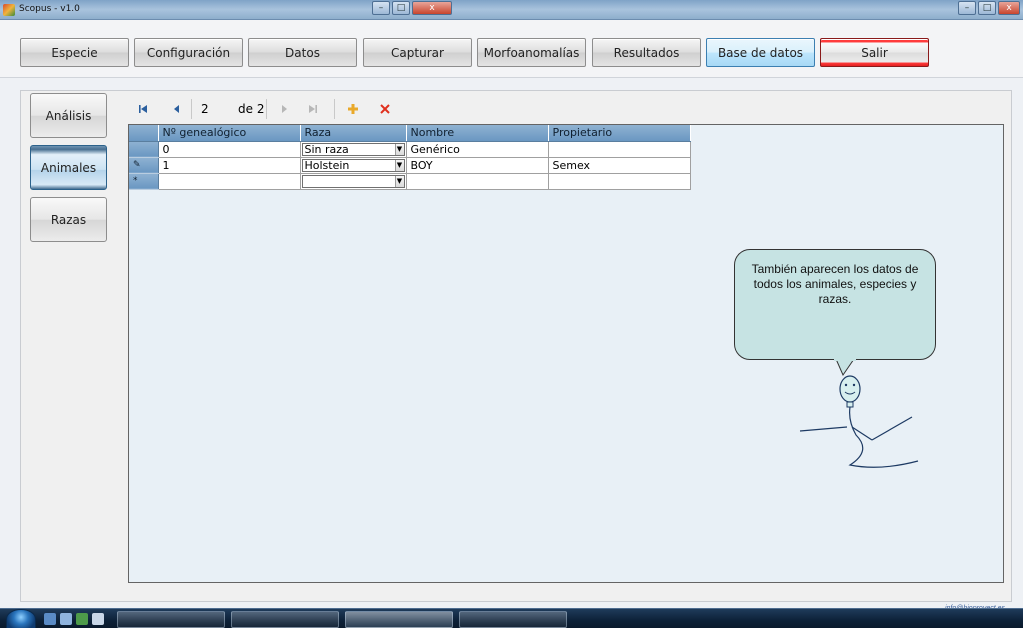 This screenshot has width=1023, height=628. What do you see at coordinates (68, 167) in the screenshot?
I see `sidebar-item-animales: Animales` at bounding box center [68, 167].